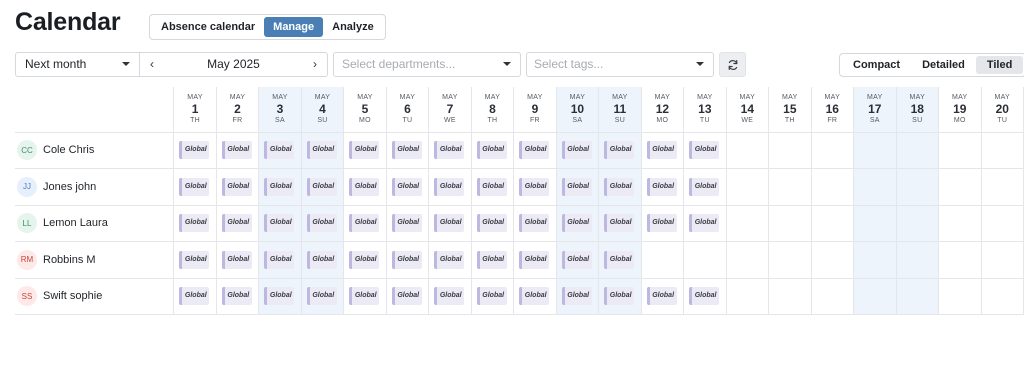 This screenshot has width=1024, height=379. I want to click on employee-name-cell: RM Robbins M, so click(95, 260).